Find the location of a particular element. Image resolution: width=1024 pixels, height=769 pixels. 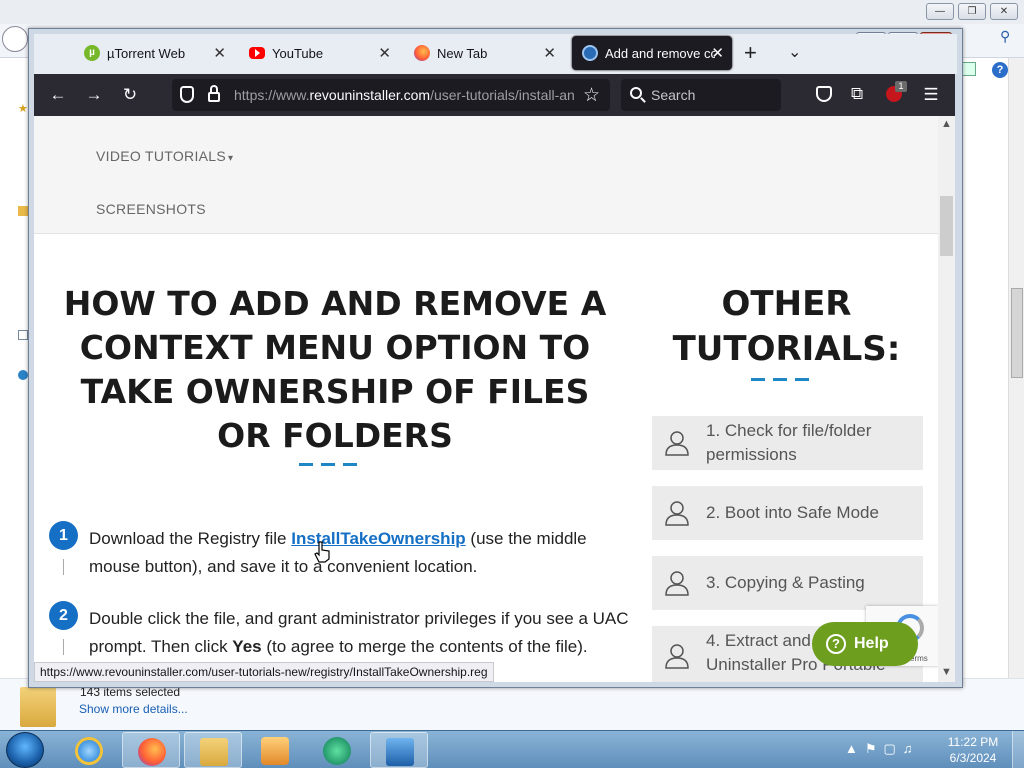

help-button: ? Help is located at coordinates (865, 644).